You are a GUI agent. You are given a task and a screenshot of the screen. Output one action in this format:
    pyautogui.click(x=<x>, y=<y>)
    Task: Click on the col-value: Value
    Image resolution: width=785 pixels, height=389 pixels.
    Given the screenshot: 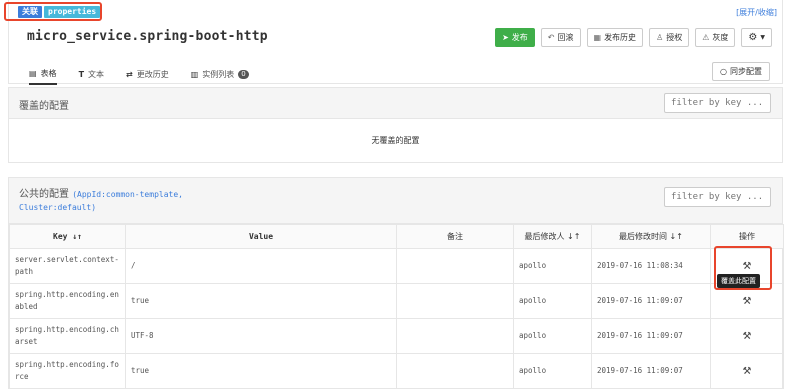 What is the action you would take?
    pyautogui.click(x=261, y=236)
    